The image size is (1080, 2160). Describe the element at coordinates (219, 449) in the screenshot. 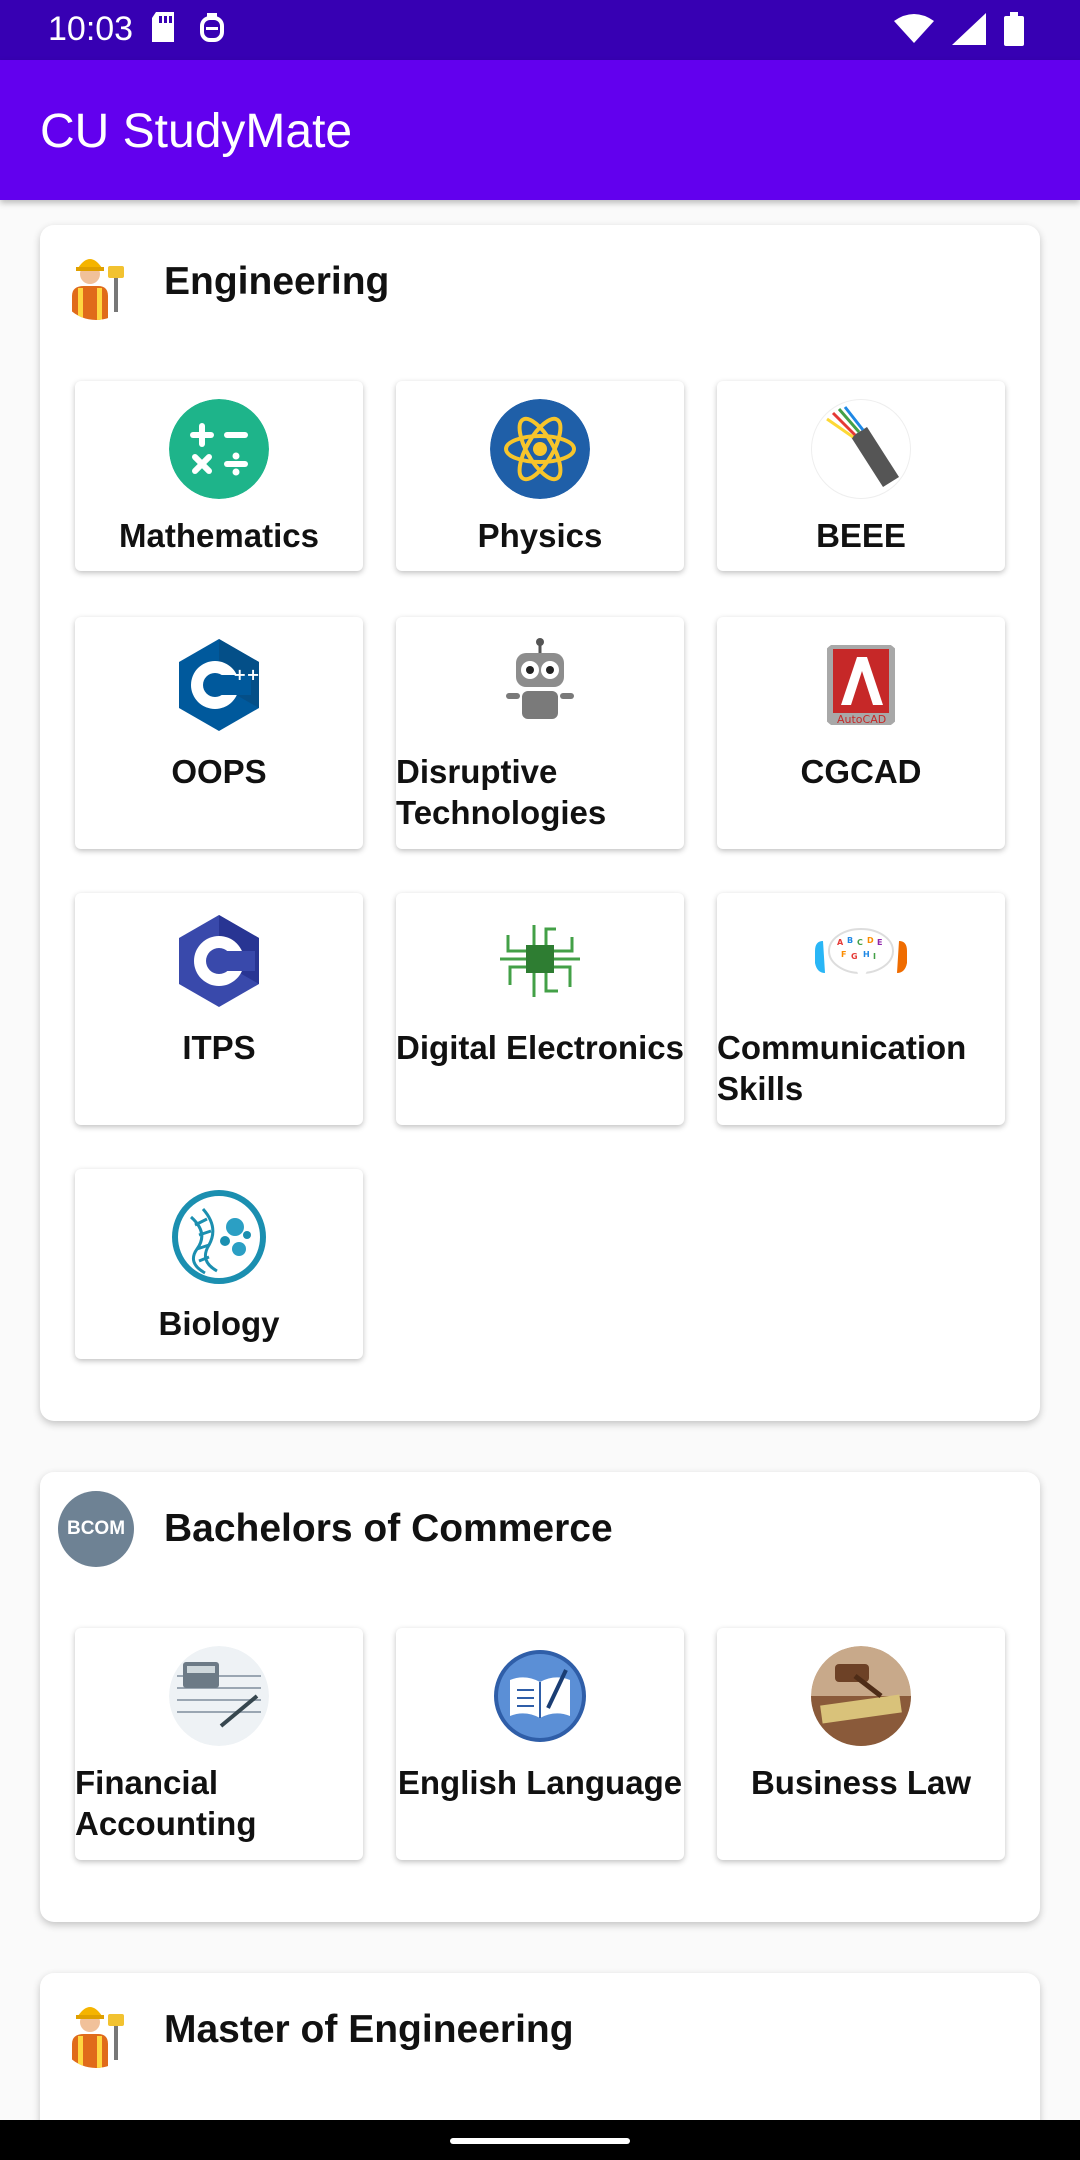

I see `math-symbols-icon` at that location.